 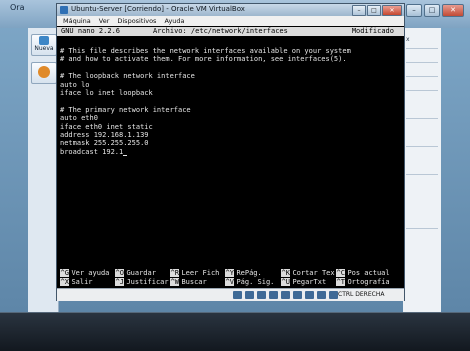 What do you see at coordinates (92, 151) in the screenshot?
I see `file-line-text: broadcast 192.1` at bounding box center [92, 151].